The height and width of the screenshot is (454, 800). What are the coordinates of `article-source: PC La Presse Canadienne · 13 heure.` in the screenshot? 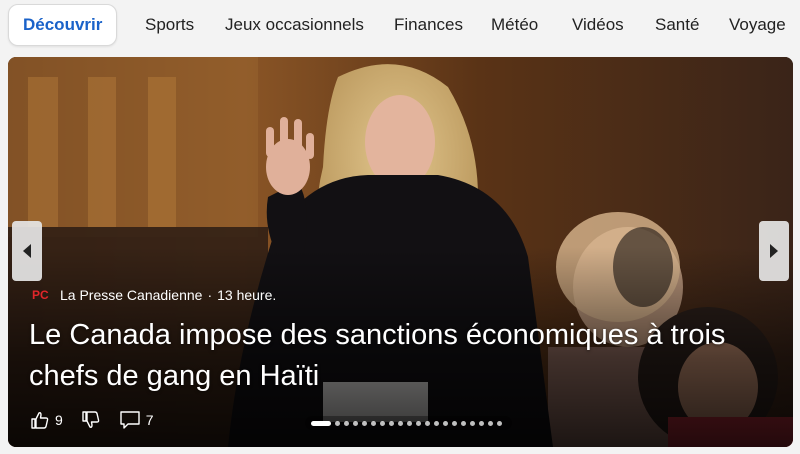 It's located at (154, 295).